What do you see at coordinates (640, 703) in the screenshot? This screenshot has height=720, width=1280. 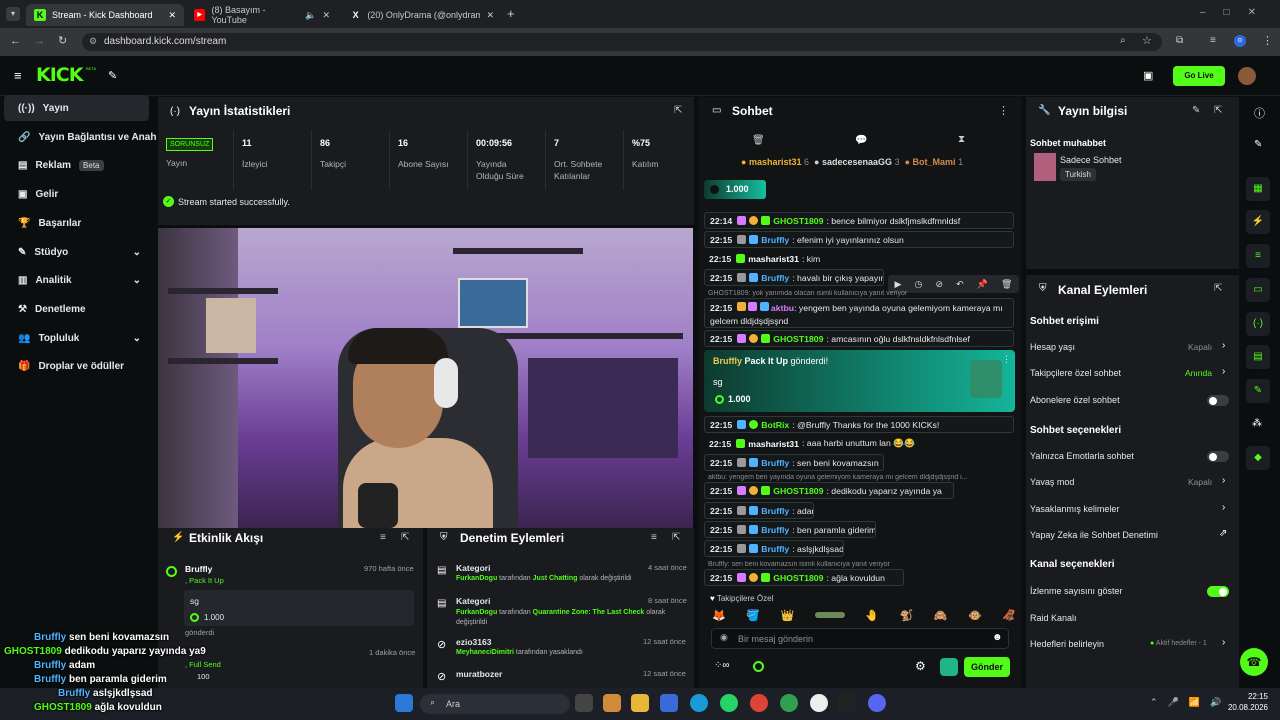 I see `file-explorer-icon` at bounding box center [640, 703].